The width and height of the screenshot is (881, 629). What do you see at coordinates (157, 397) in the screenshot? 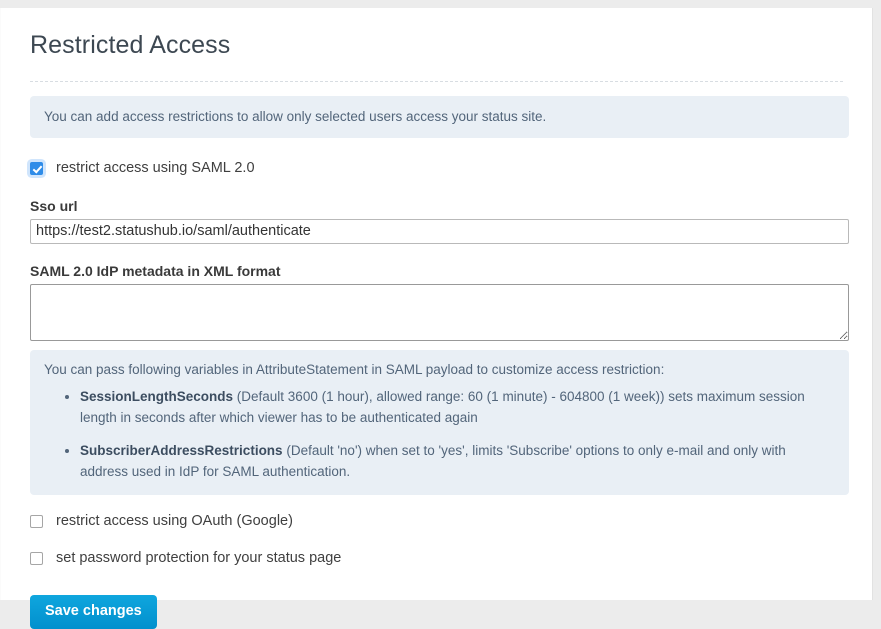
I see `variable-name: SessionLengthSeconds` at bounding box center [157, 397].